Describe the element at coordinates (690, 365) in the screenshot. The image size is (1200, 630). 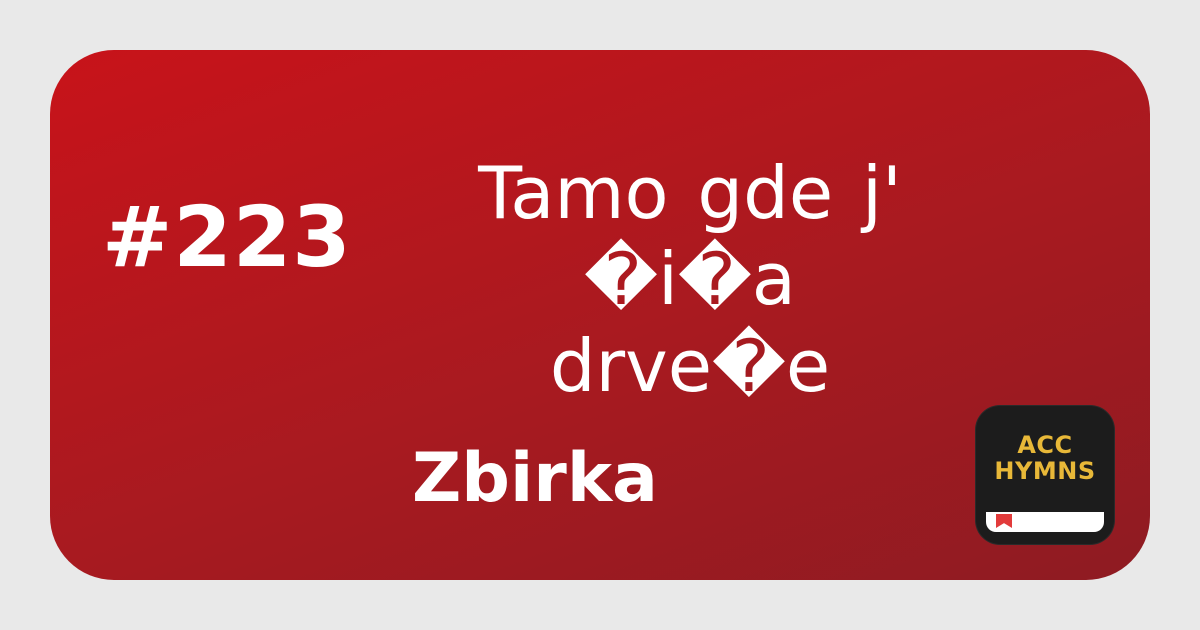
I see `hymn-title-line-2: drve�e` at that location.